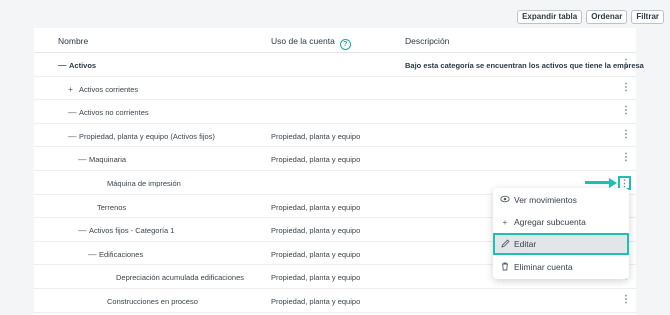 This screenshot has width=670, height=315. I want to click on table-header: Nombre Uso de la cuenta? Descripción, so click(335, 40).